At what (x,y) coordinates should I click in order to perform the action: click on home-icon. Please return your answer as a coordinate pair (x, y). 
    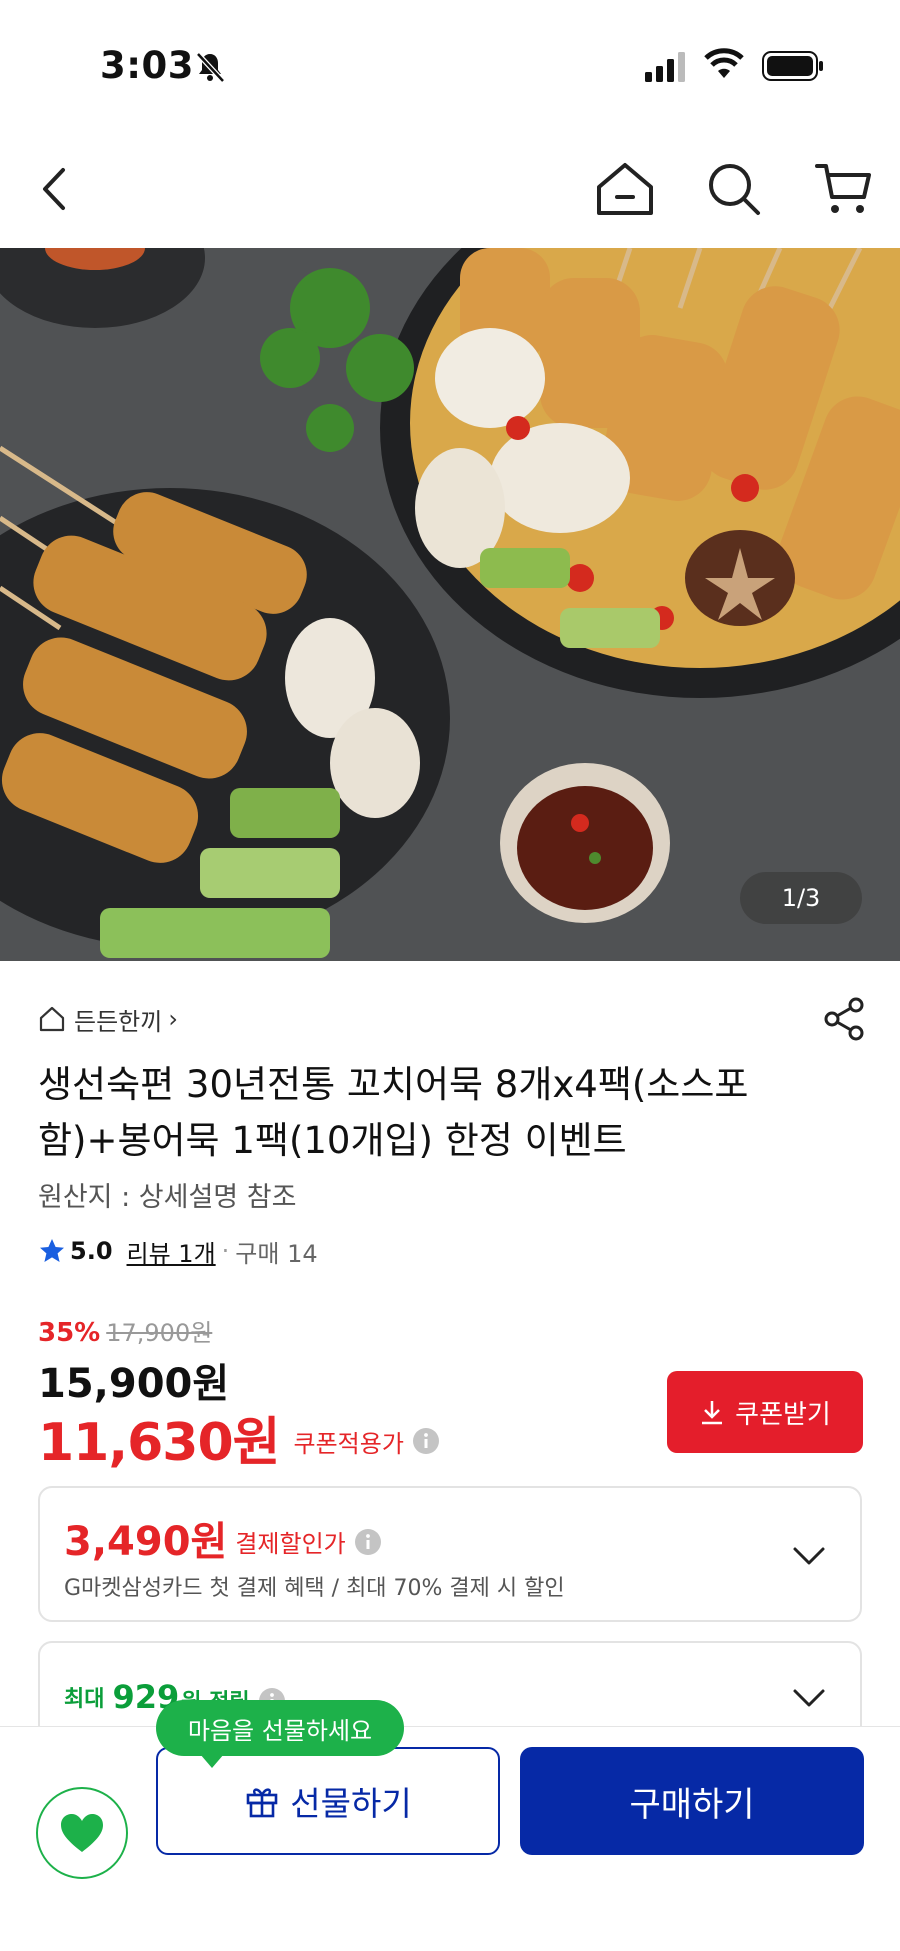
    Looking at the image, I should click on (625, 189).